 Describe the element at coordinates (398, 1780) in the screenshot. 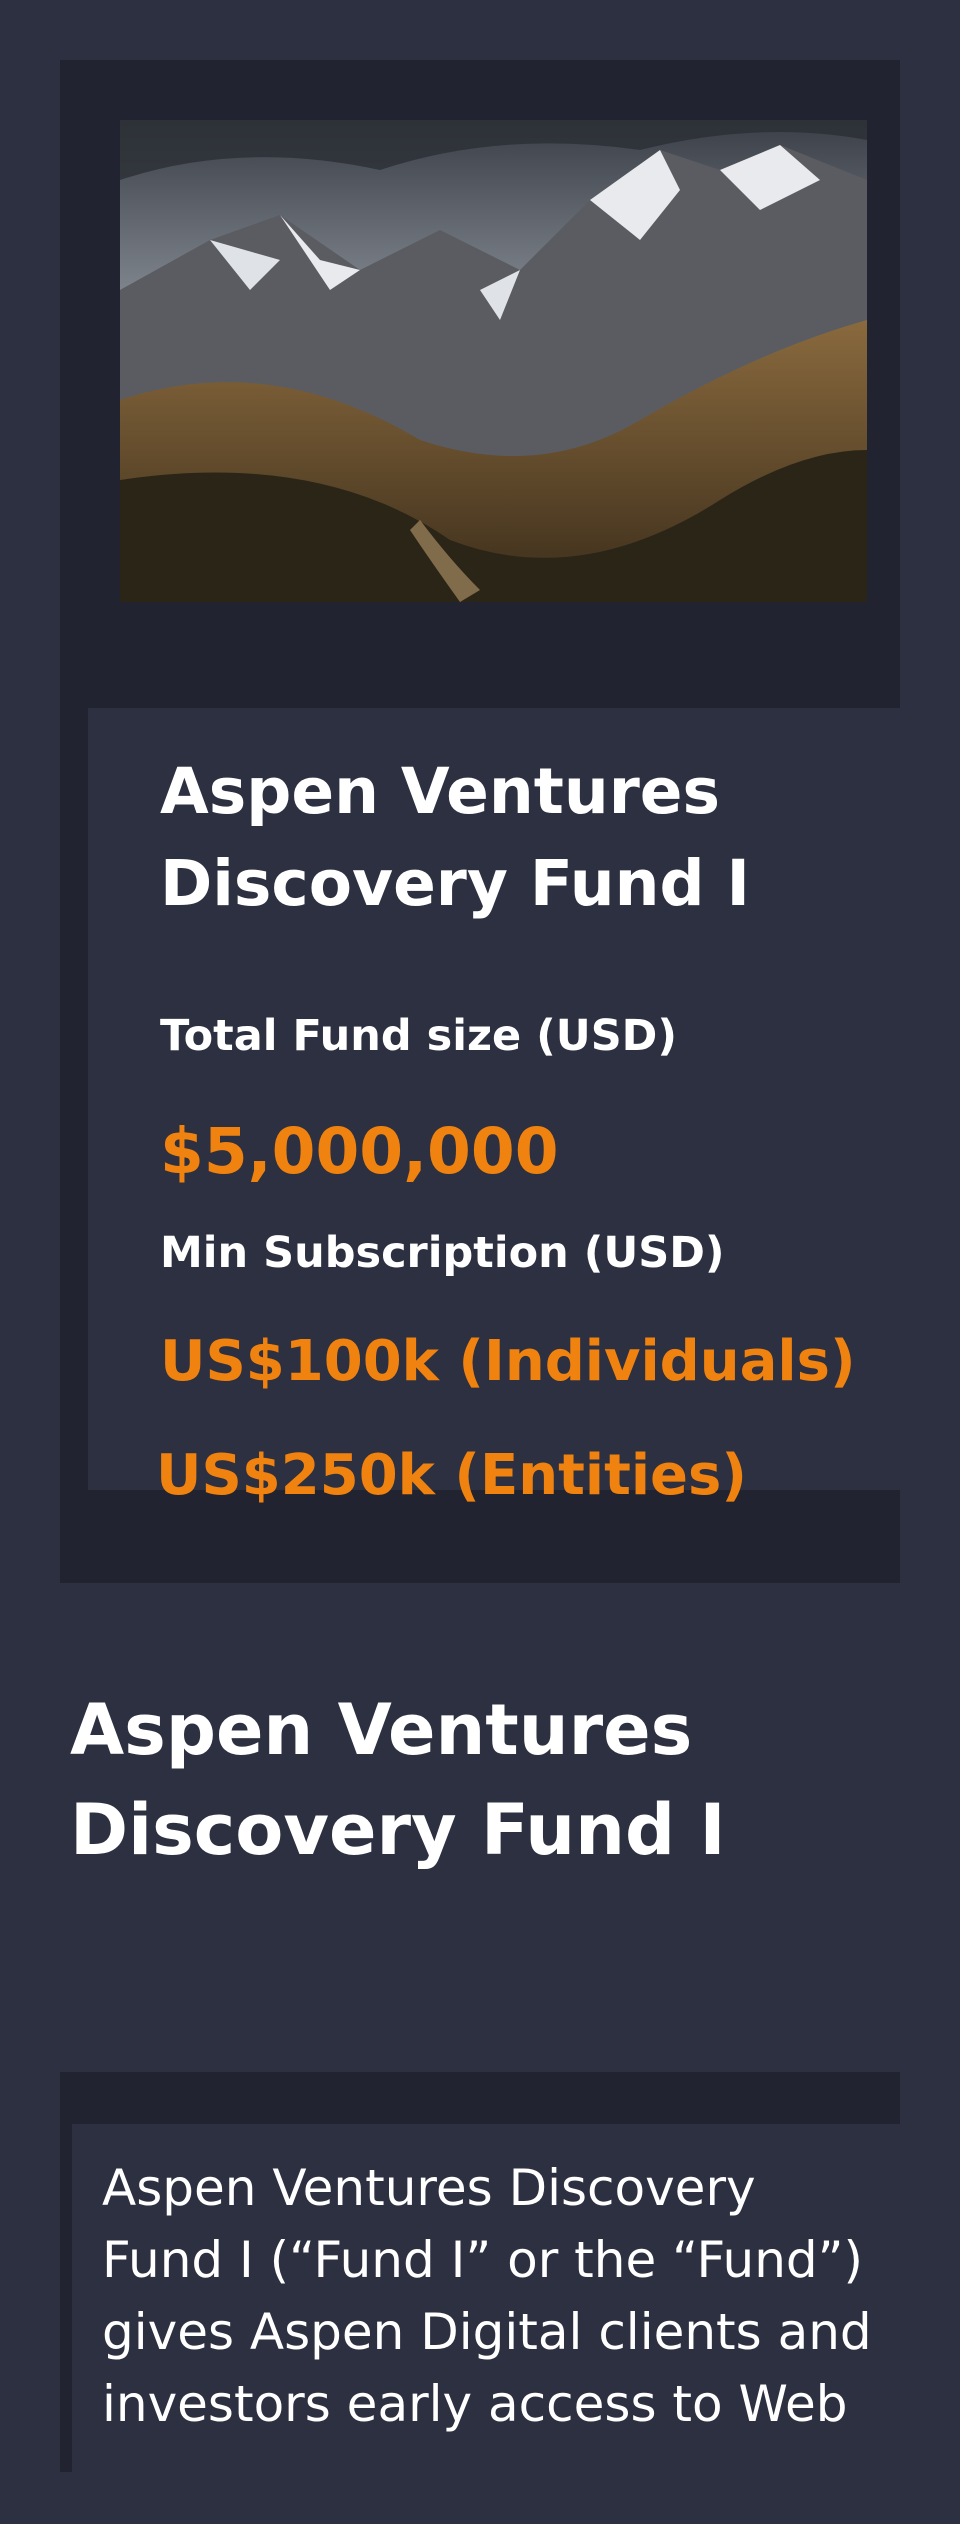

I see `section-title: Aspen Ventures Discovery Fund I` at that location.